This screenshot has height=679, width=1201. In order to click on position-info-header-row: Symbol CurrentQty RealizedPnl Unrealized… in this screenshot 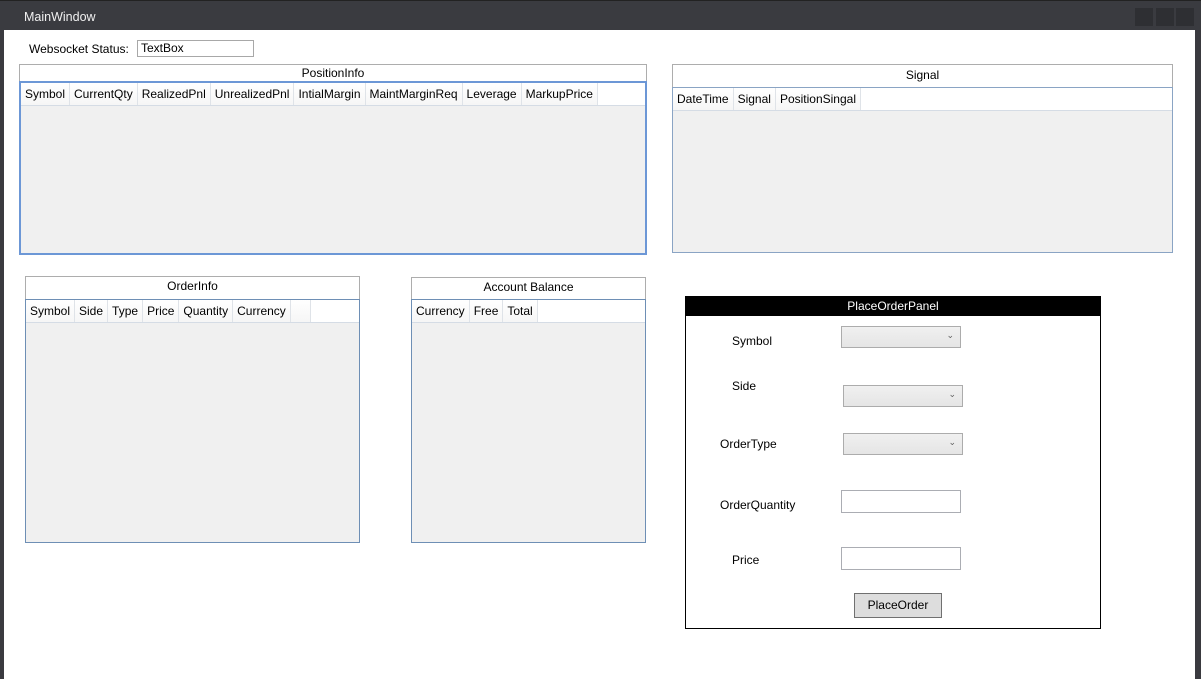, I will do `click(333, 94)`.